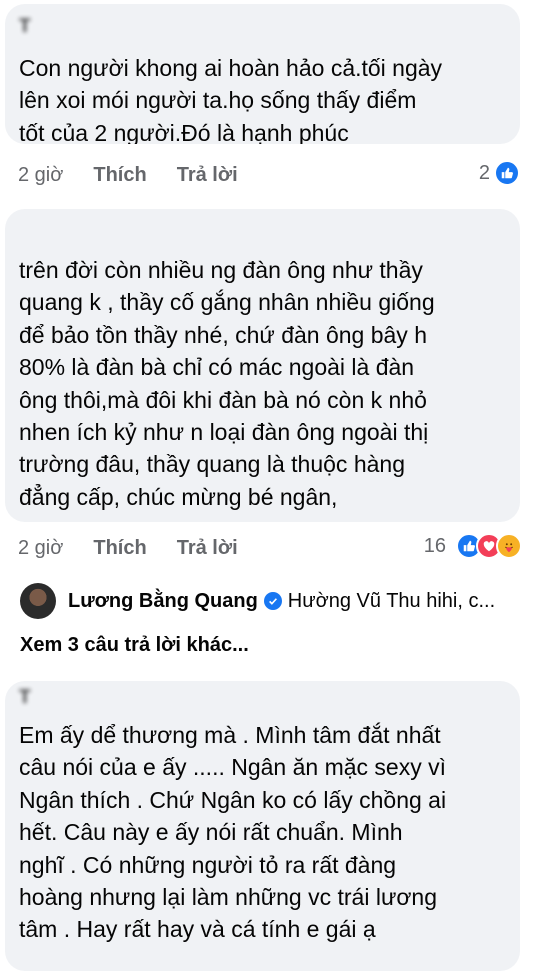  Describe the element at coordinates (262, 232) in the screenshot. I see `comment-author` at that location.